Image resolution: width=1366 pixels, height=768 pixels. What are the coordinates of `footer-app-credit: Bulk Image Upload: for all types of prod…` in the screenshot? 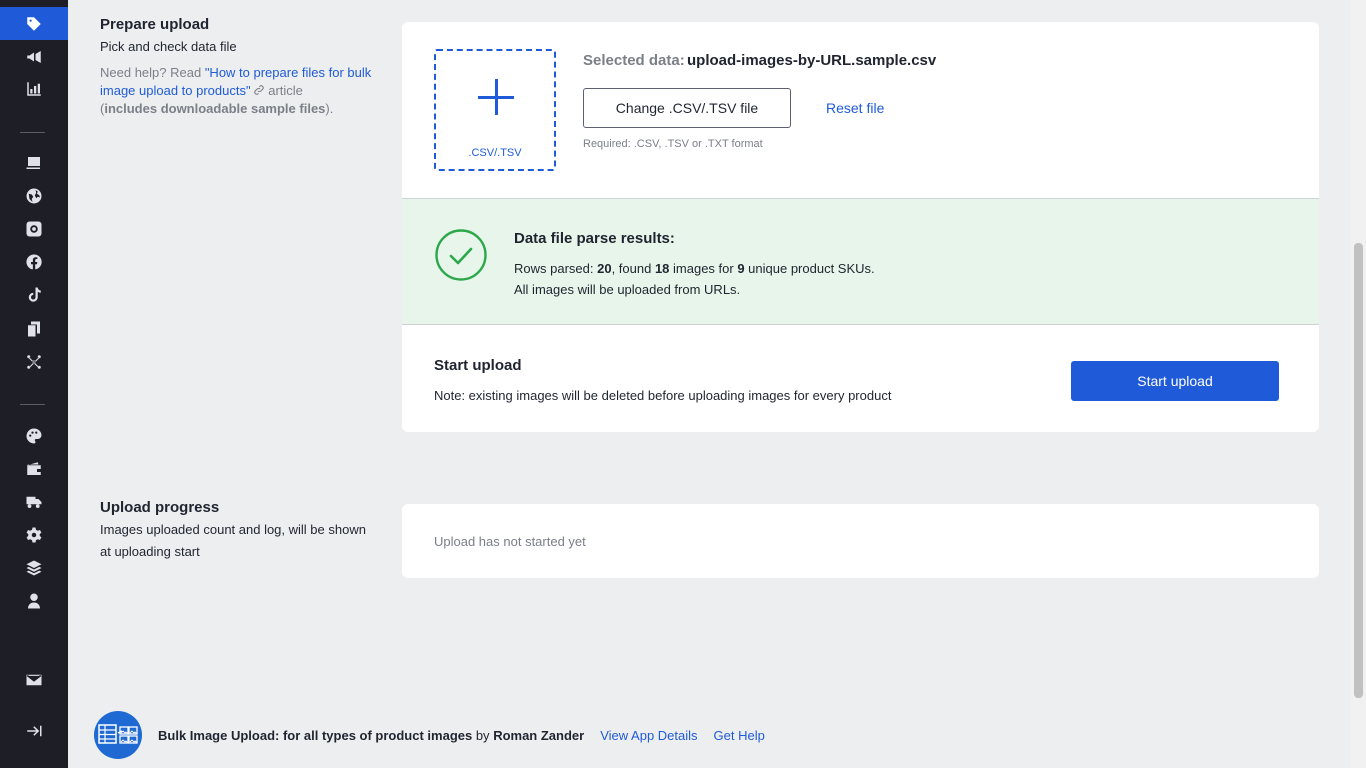 It's located at (371, 735).